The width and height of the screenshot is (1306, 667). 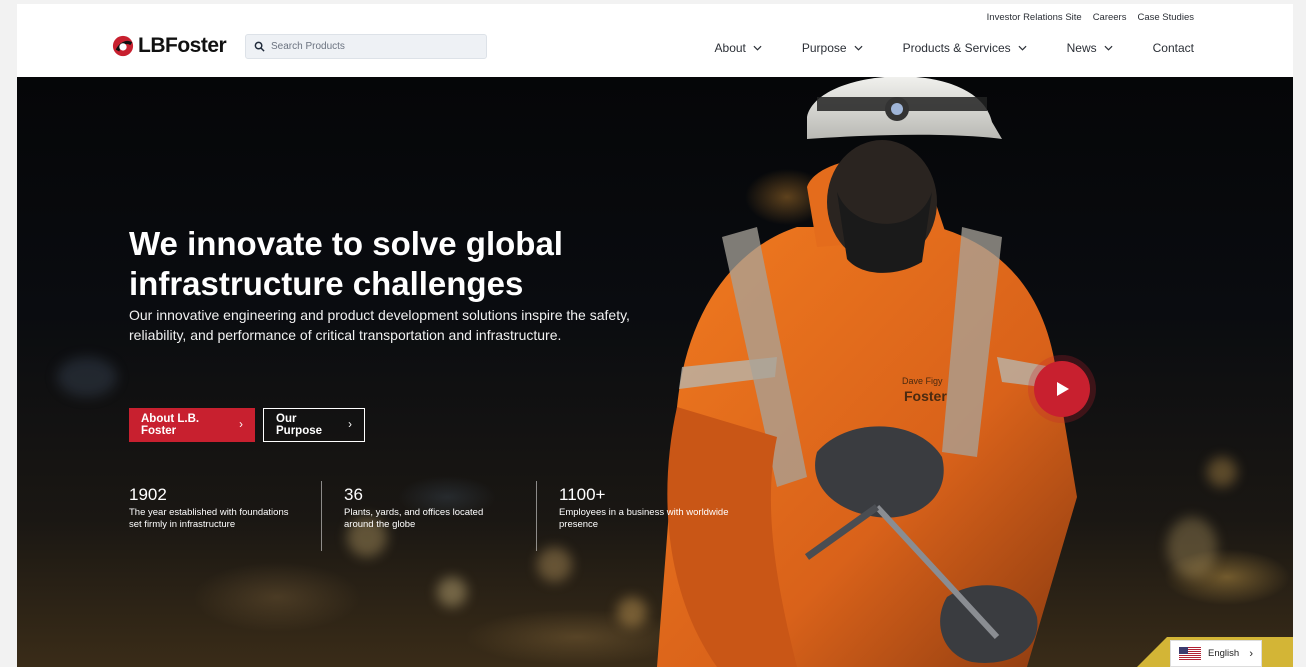 I want to click on nav-item-label: News, so click(x=1081, y=48).